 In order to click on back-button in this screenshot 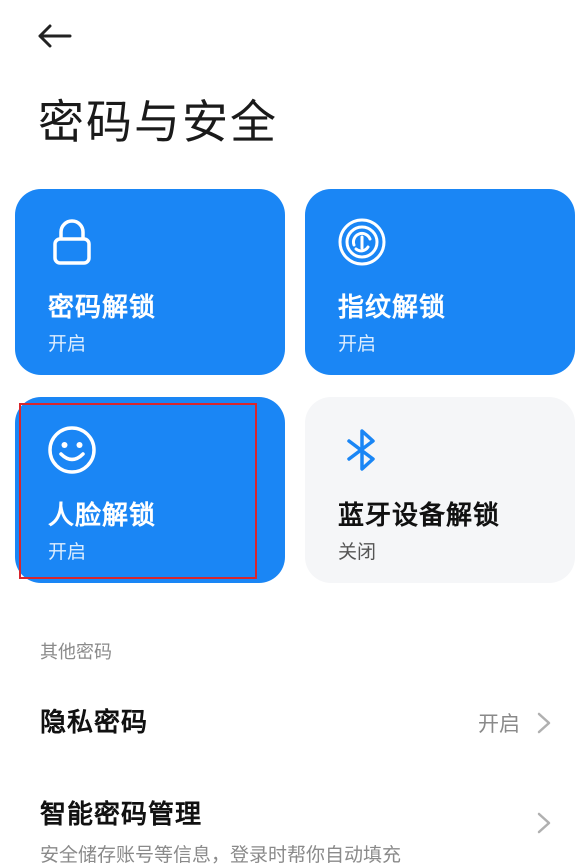, I will do `click(59, 36)`.